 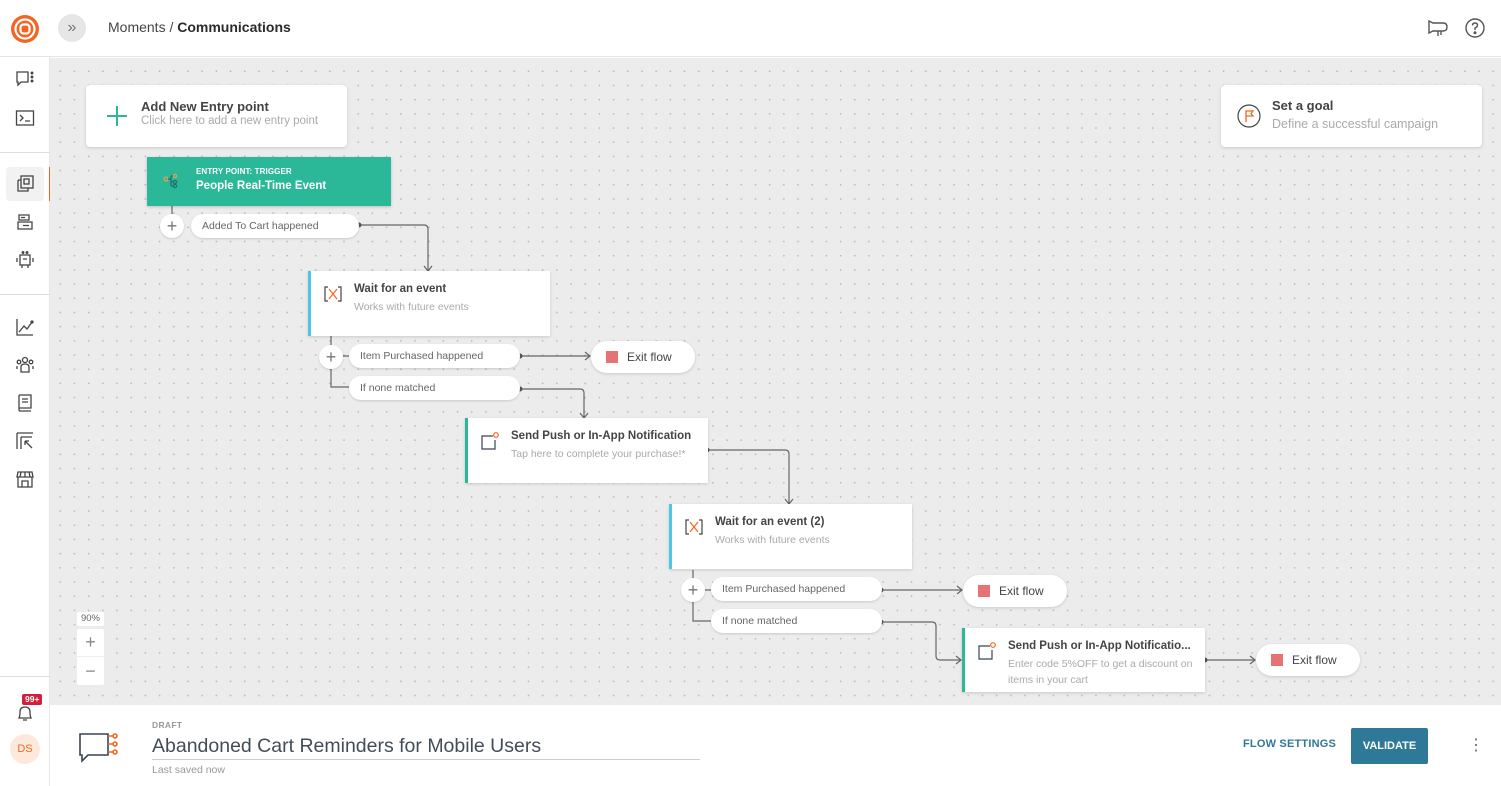 I want to click on bell-icon, so click(x=25, y=713).